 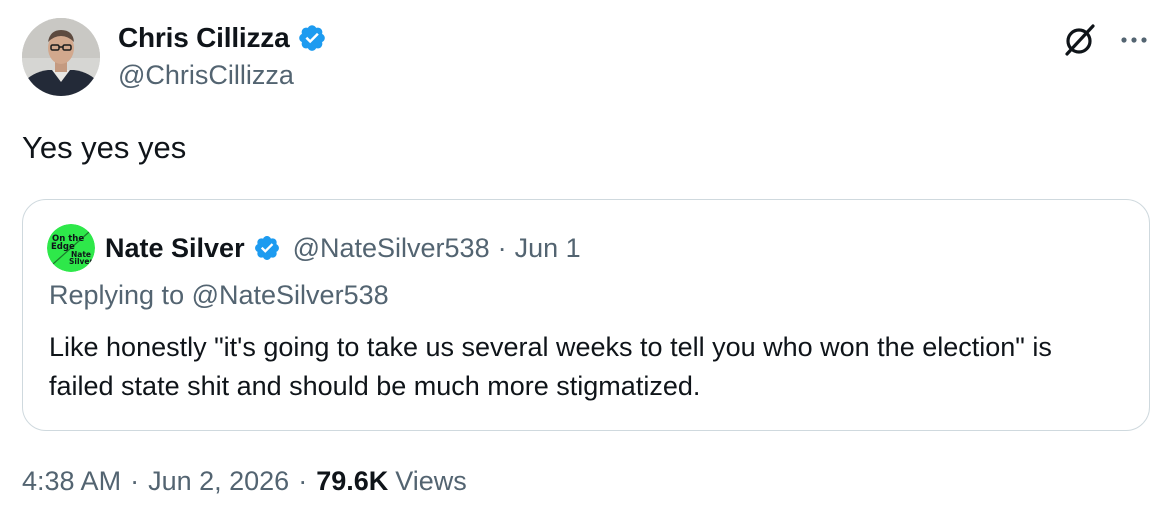 What do you see at coordinates (352, 481) in the screenshot?
I see `views-count: 79.6K` at bounding box center [352, 481].